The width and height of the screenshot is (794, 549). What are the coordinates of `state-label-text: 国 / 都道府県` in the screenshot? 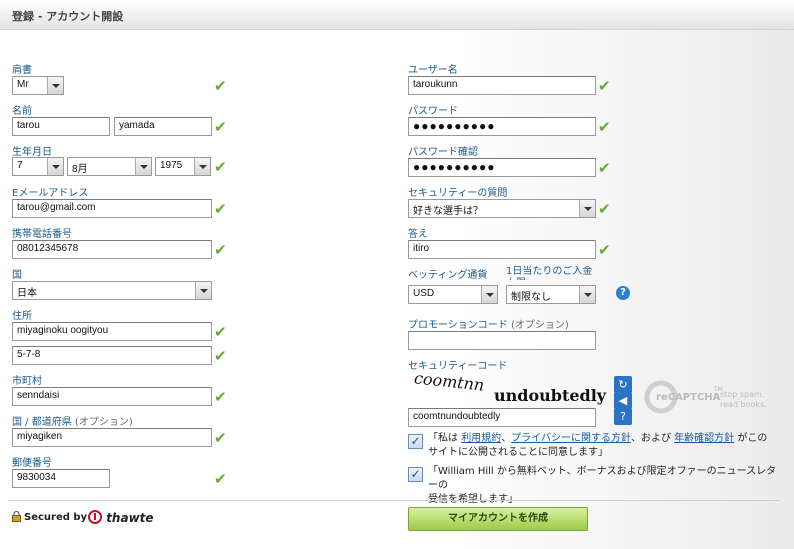 It's located at (42, 422).